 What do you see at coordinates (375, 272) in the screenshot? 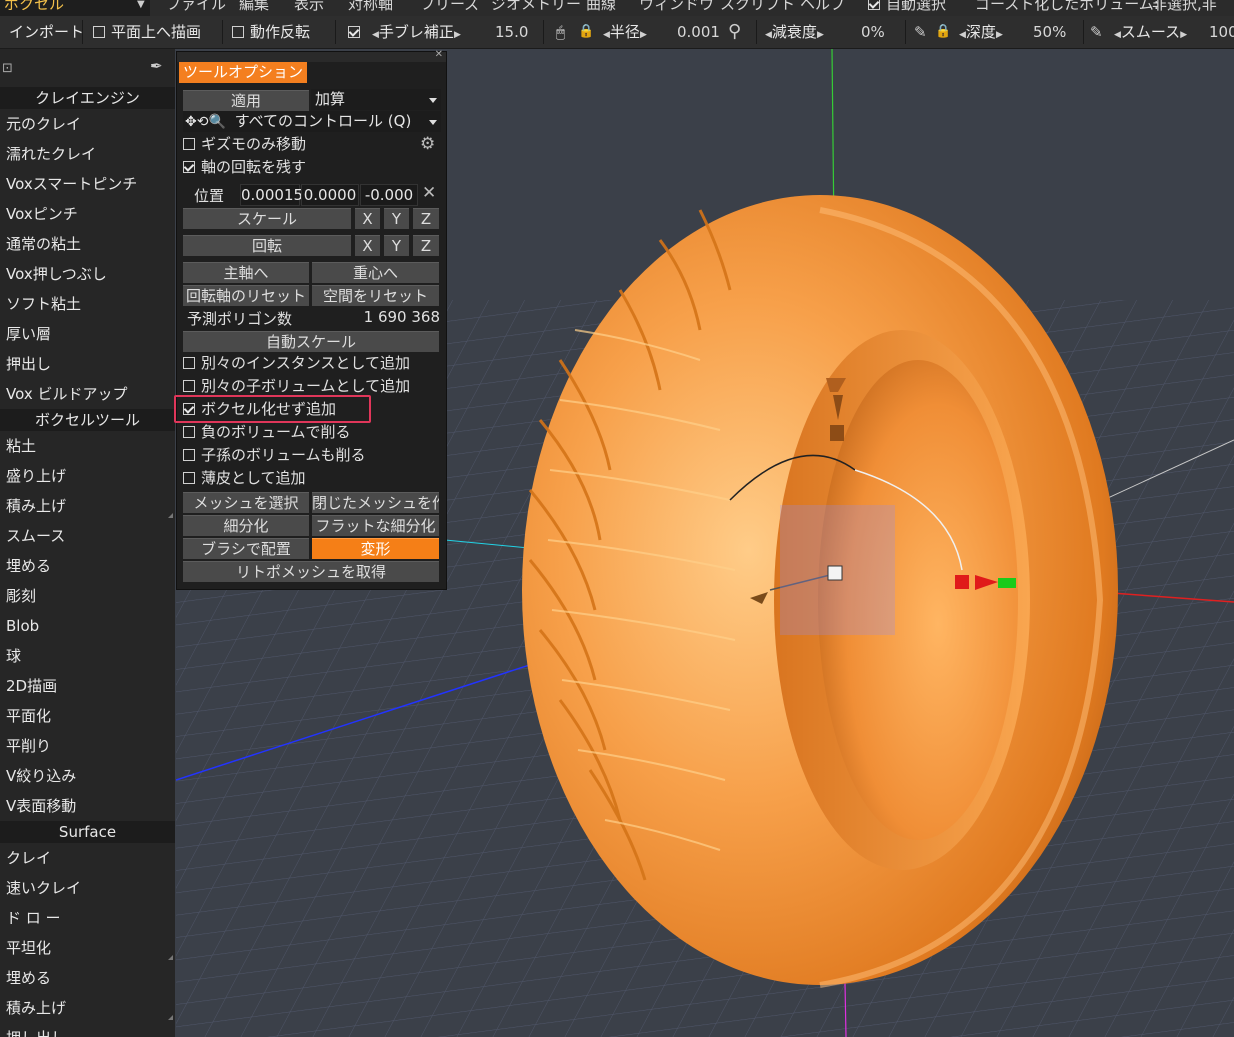
I see `to-center-of-mass-button: 重心へ` at bounding box center [375, 272].